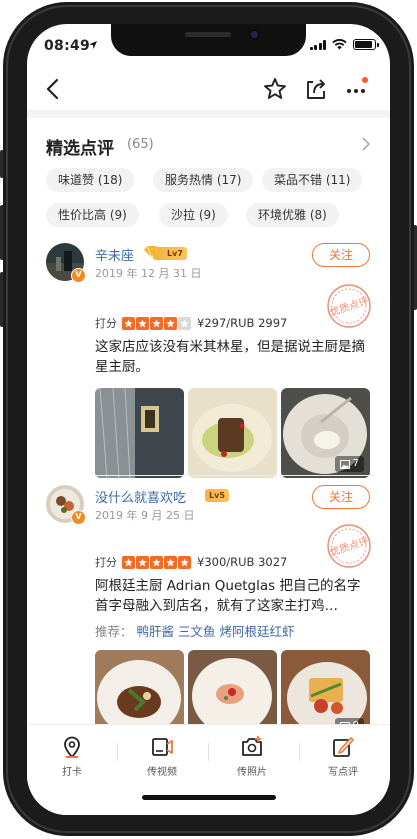 This screenshot has width=417, height=839. Describe the element at coordinates (72, 772) in the screenshot. I see `bottom-bar-label: 打卡` at that location.